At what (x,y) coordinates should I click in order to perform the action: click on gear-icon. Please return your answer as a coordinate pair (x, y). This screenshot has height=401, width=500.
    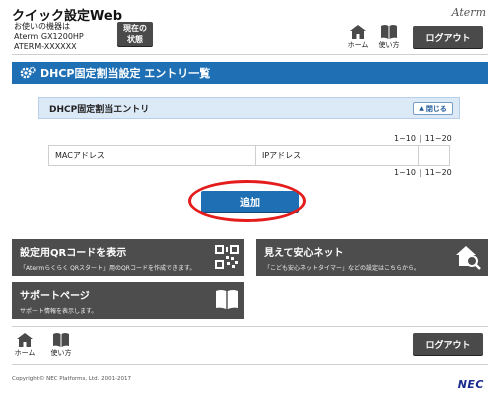
    Looking at the image, I should click on (28, 72).